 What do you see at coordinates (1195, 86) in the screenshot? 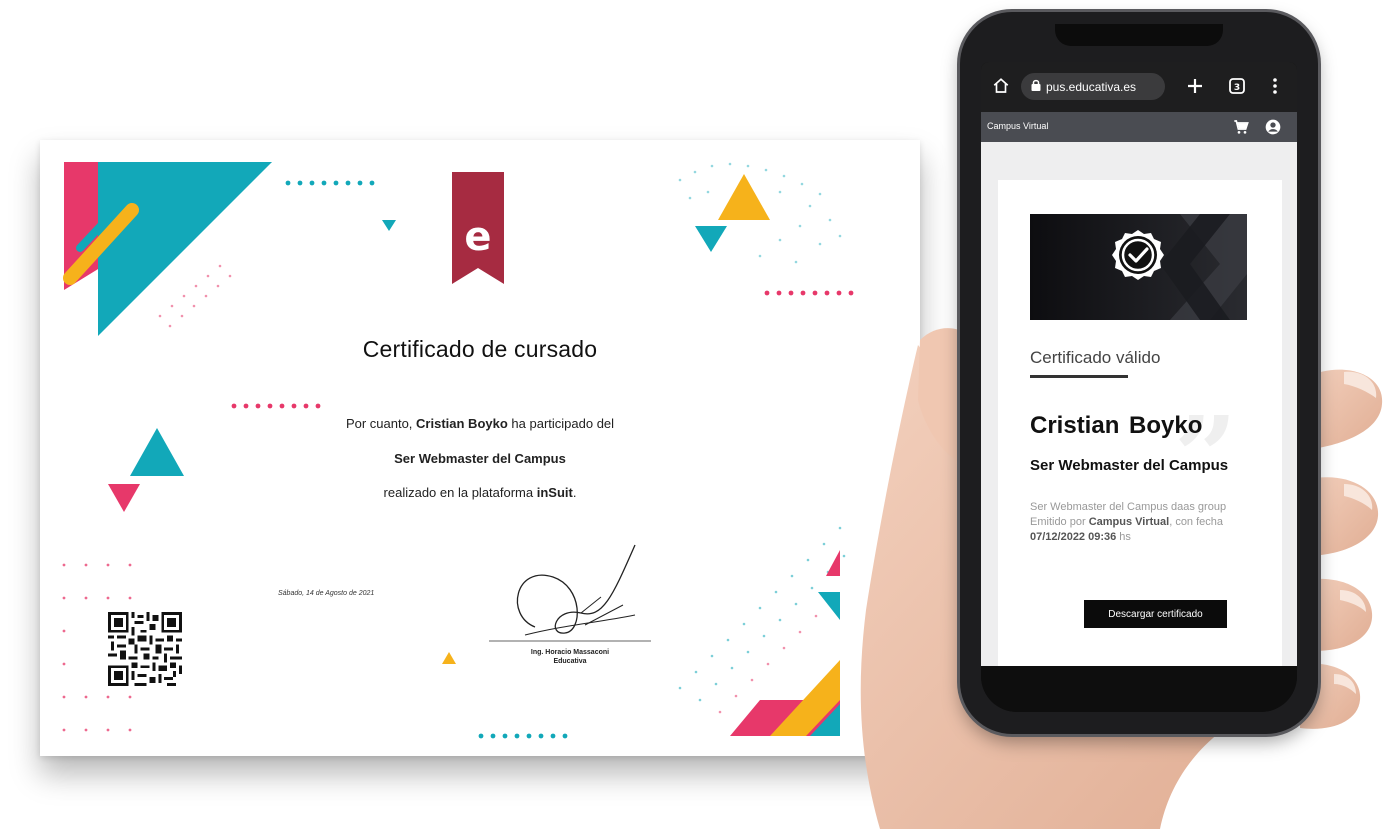
I see `new-tab-icon` at bounding box center [1195, 86].